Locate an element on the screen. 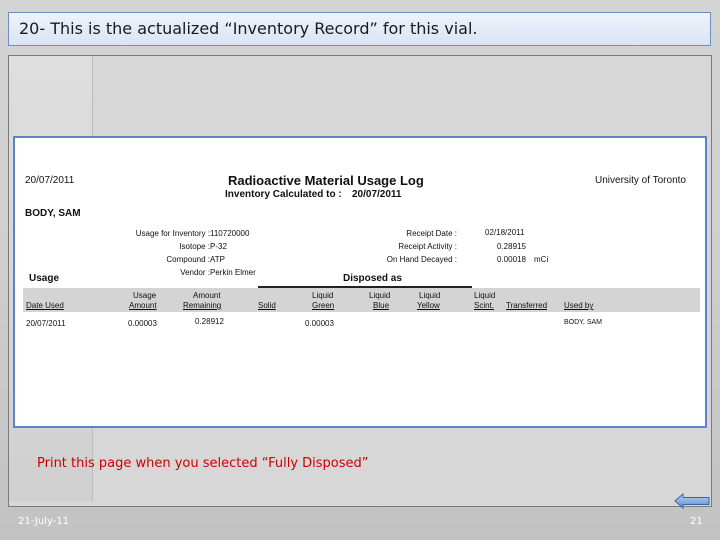  col-header-usage: Usage is located at coordinates (145, 295).